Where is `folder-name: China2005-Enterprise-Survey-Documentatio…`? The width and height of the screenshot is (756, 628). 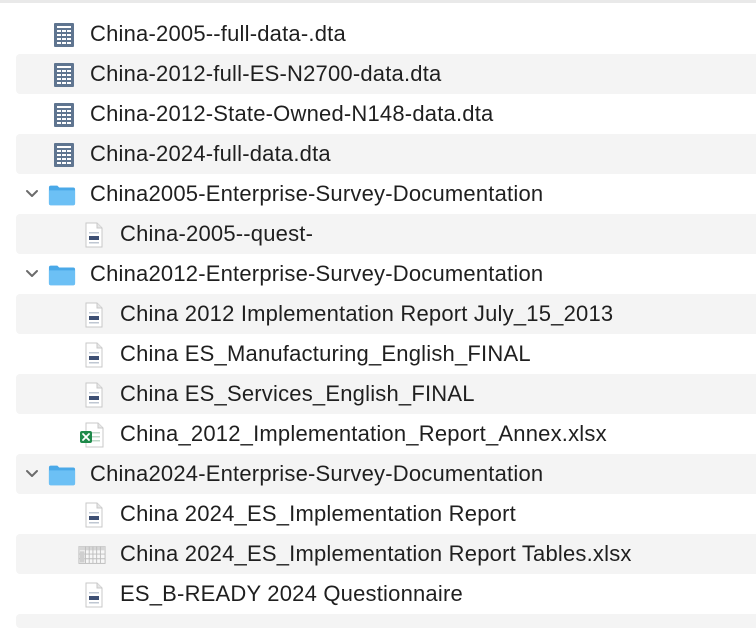 folder-name: China2005-Enterprise-Survey-Documentatio… is located at coordinates (317, 193).